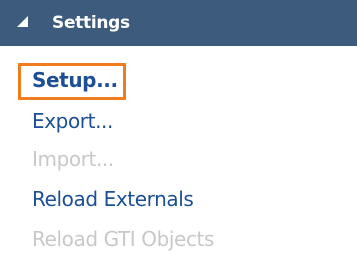  Describe the element at coordinates (22, 21) in the screenshot. I see `collapse-triangle-icon` at that location.